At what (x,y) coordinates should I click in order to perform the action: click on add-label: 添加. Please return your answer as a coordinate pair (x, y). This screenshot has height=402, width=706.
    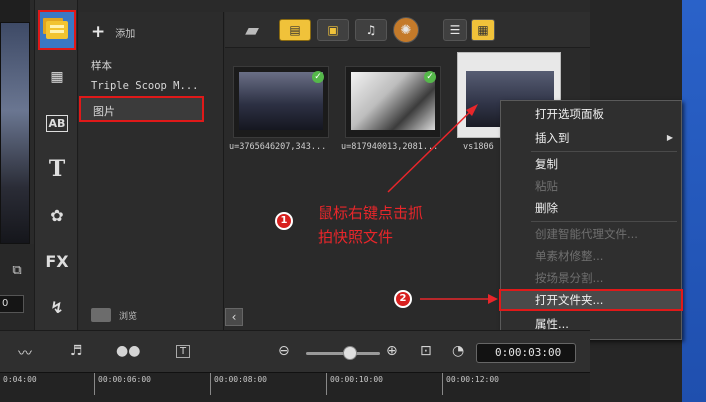
    Looking at the image, I should click on (125, 34).